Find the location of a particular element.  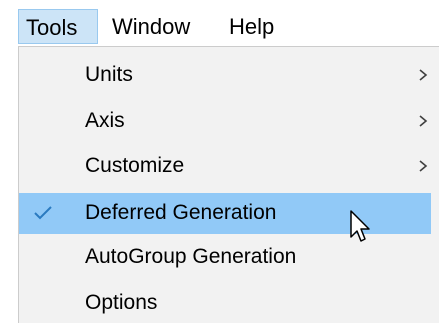

checkmark-icon is located at coordinates (43, 213).